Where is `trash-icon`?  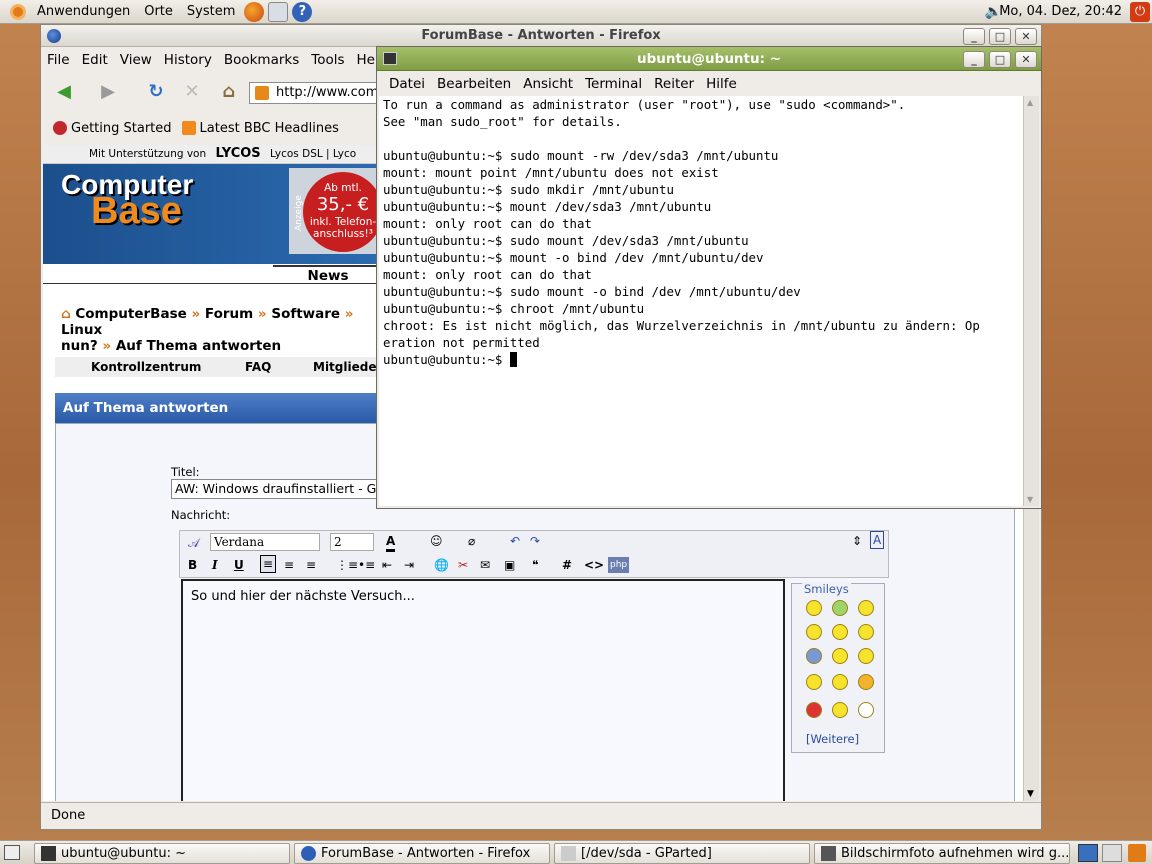
trash-icon is located at coordinates (1137, 853).